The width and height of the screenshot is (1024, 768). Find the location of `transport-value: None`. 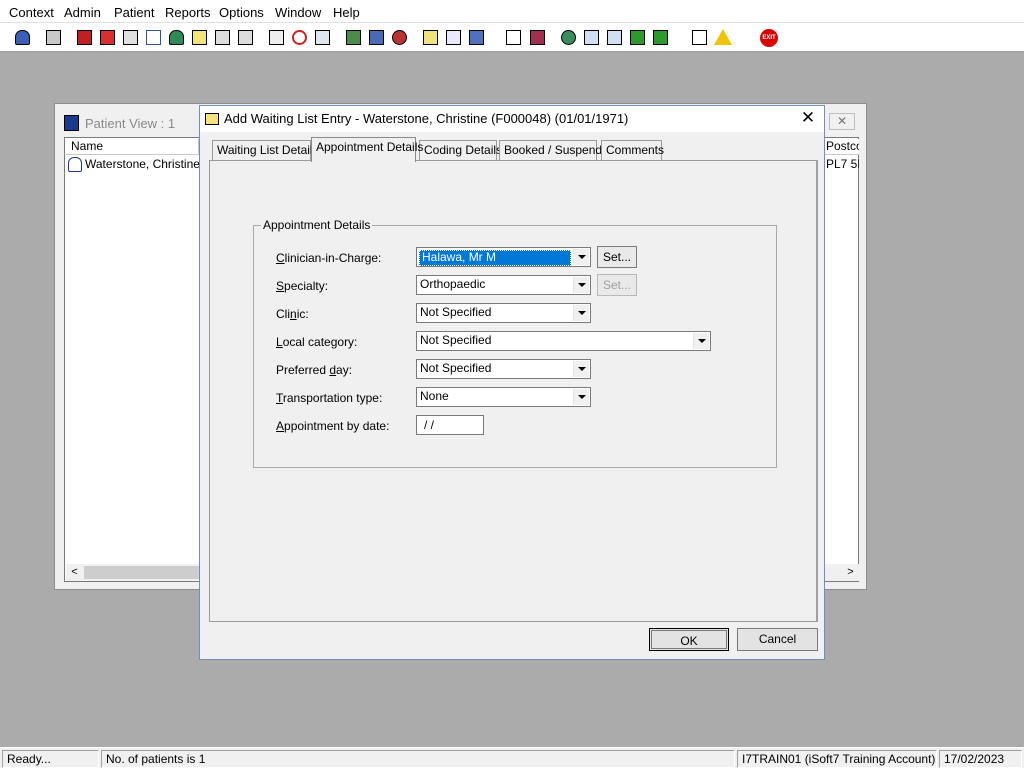

transport-value: None is located at coordinates (434, 396).